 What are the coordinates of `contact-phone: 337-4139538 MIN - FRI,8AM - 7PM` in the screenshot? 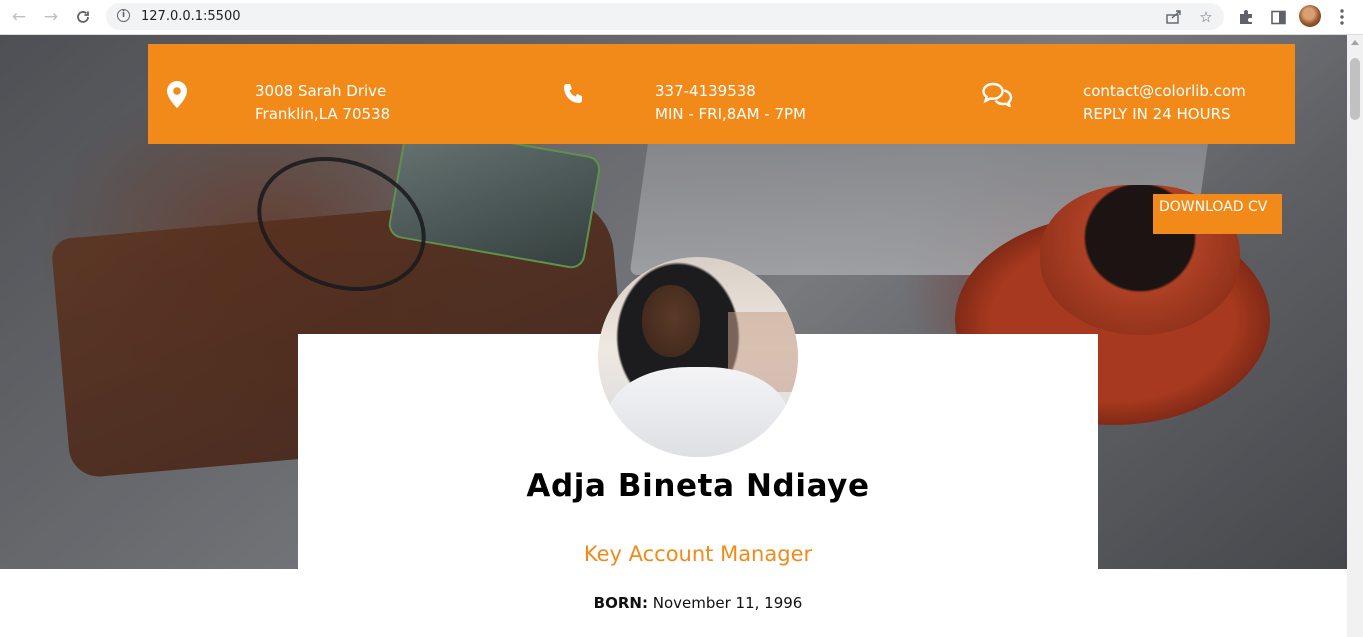 It's located at (748, 94).